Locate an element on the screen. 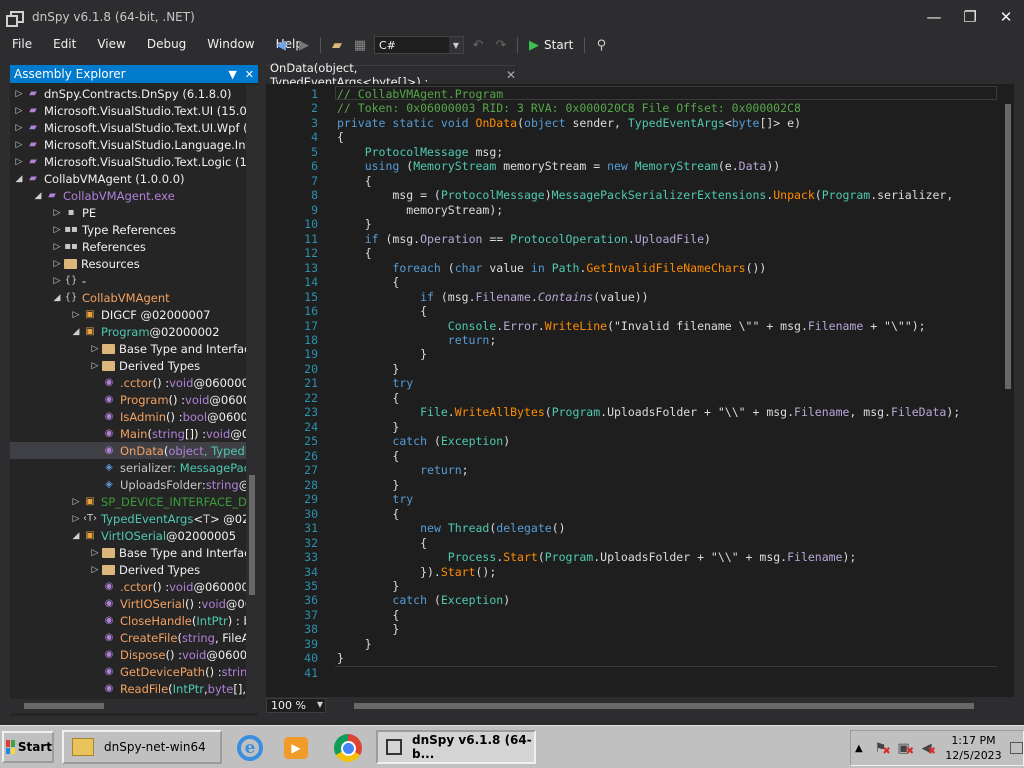 The width and height of the screenshot is (1024, 768). undo-icon: ↶ is located at coordinates (478, 45).